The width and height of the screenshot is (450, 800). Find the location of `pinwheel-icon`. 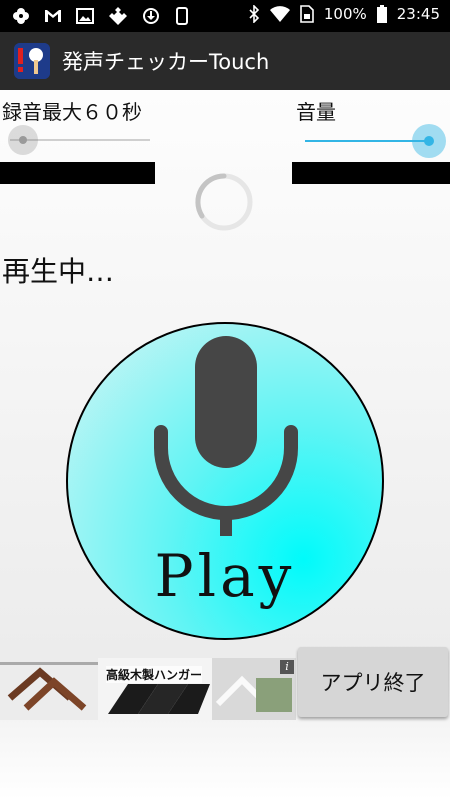

pinwheel-icon is located at coordinates (21, 16).